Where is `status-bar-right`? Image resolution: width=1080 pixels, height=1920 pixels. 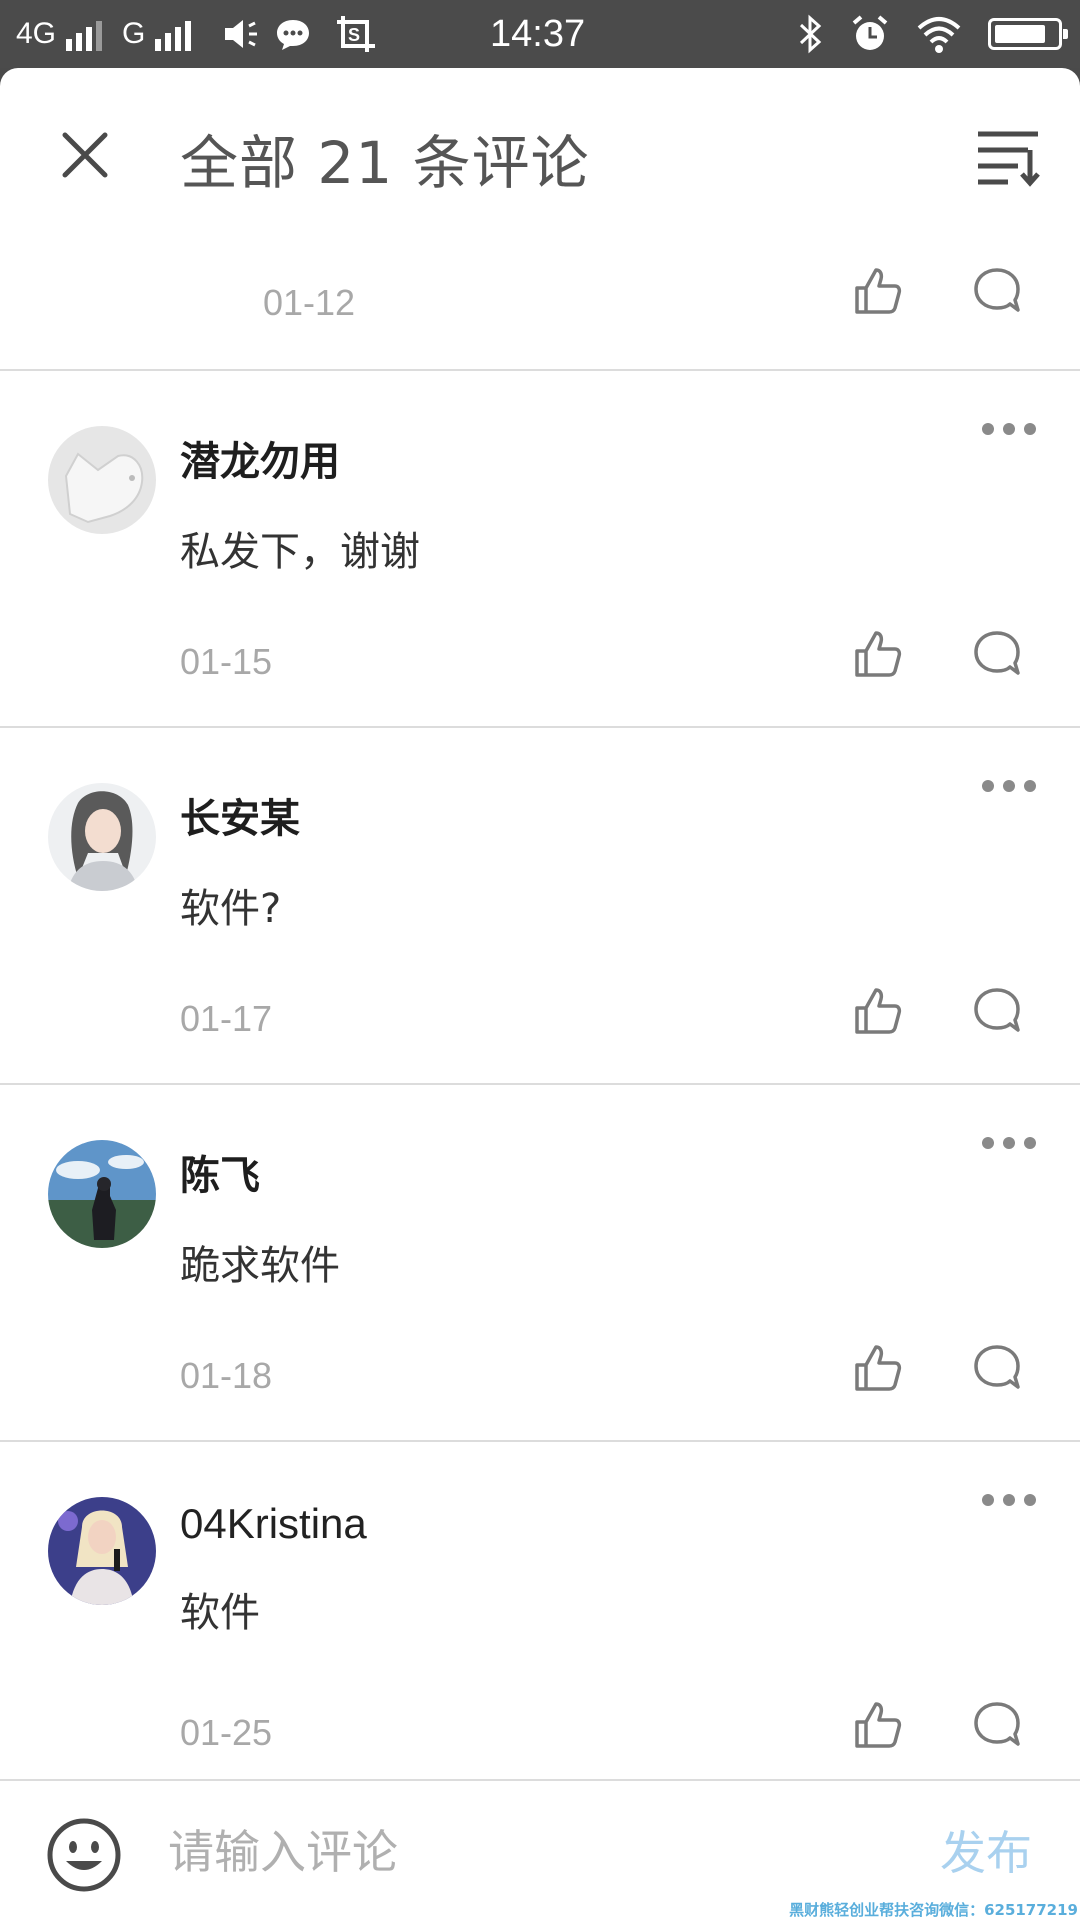 status-bar-right is located at coordinates (933, 34).